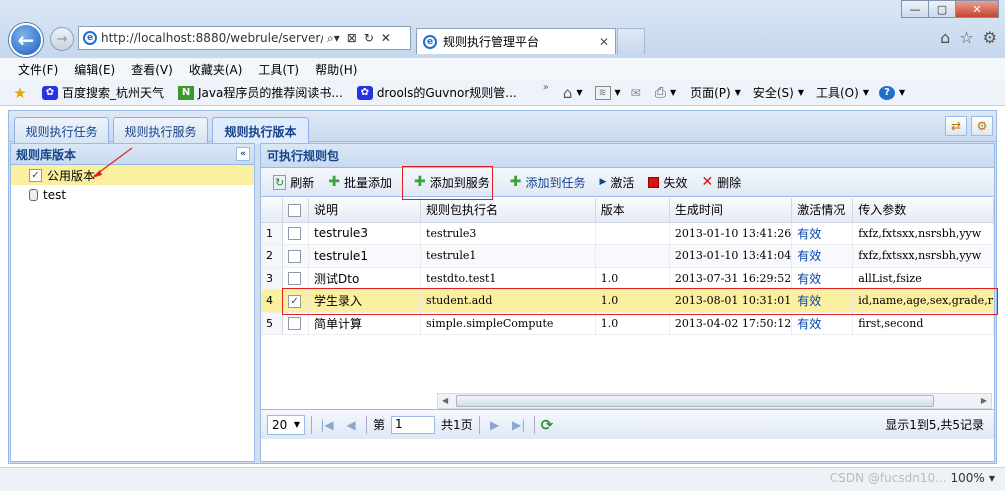 Image resolution: width=1005 pixels, height=491 pixels. What do you see at coordinates (502, 127) in the screenshot?
I see `app-tab-strip: 规则执行任务 规则执行服务 规则执行版本` at bounding box center [502, 127].